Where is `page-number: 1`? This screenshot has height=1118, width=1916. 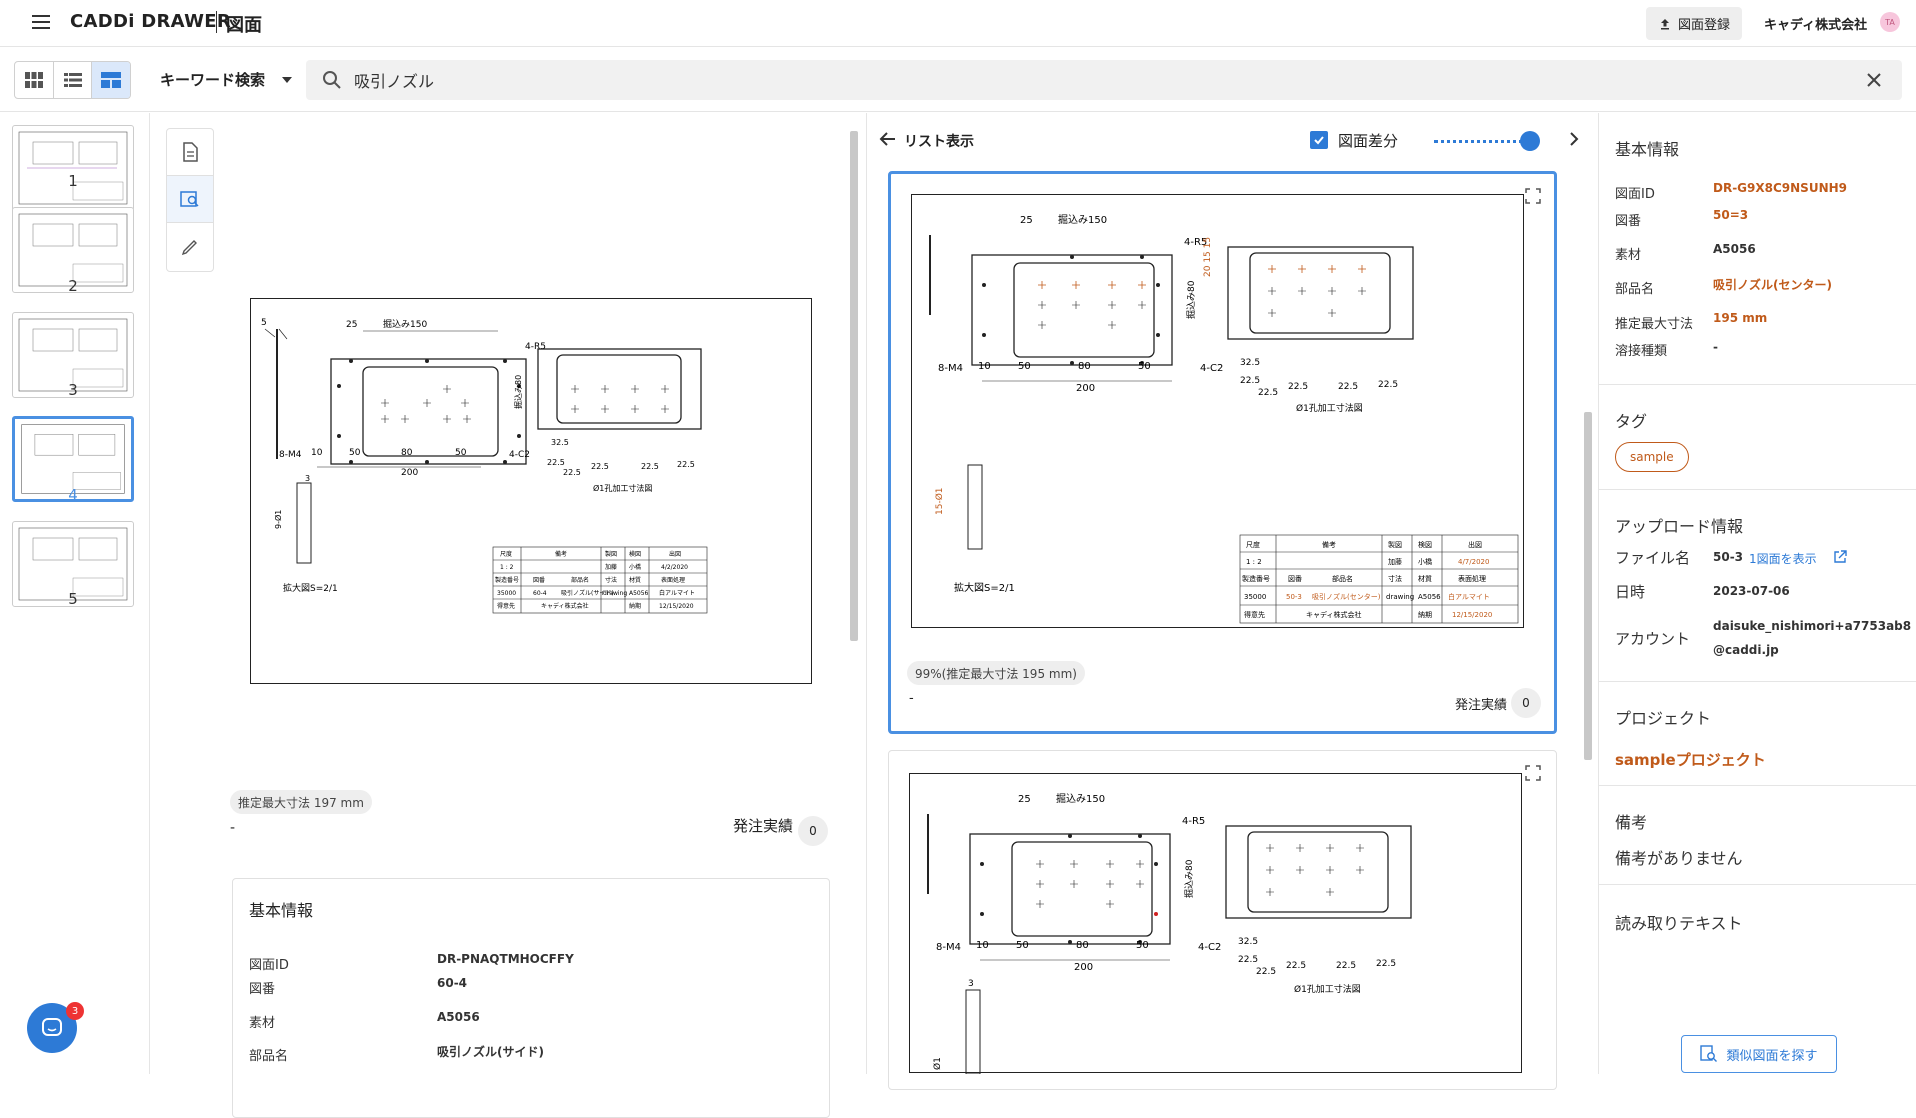
page-number: 1 is located at coordinates (73, 181).